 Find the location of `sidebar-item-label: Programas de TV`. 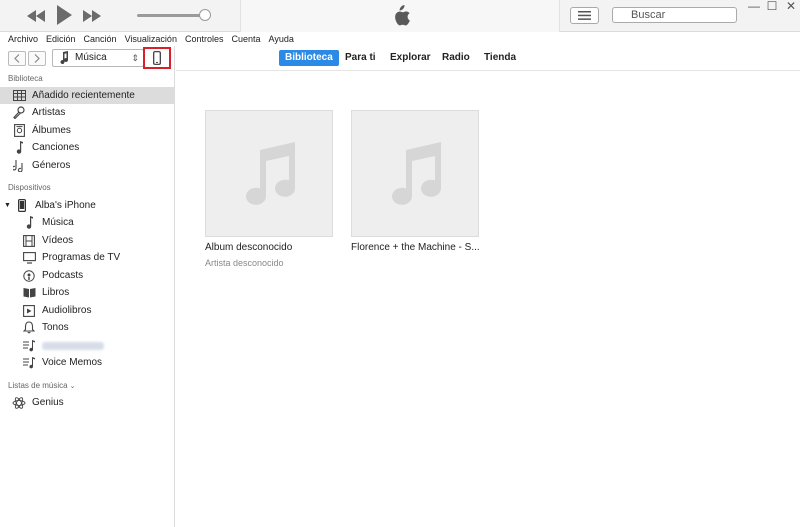

sidebar-item-label: Programas de TV is located at coordinates (81, 257).